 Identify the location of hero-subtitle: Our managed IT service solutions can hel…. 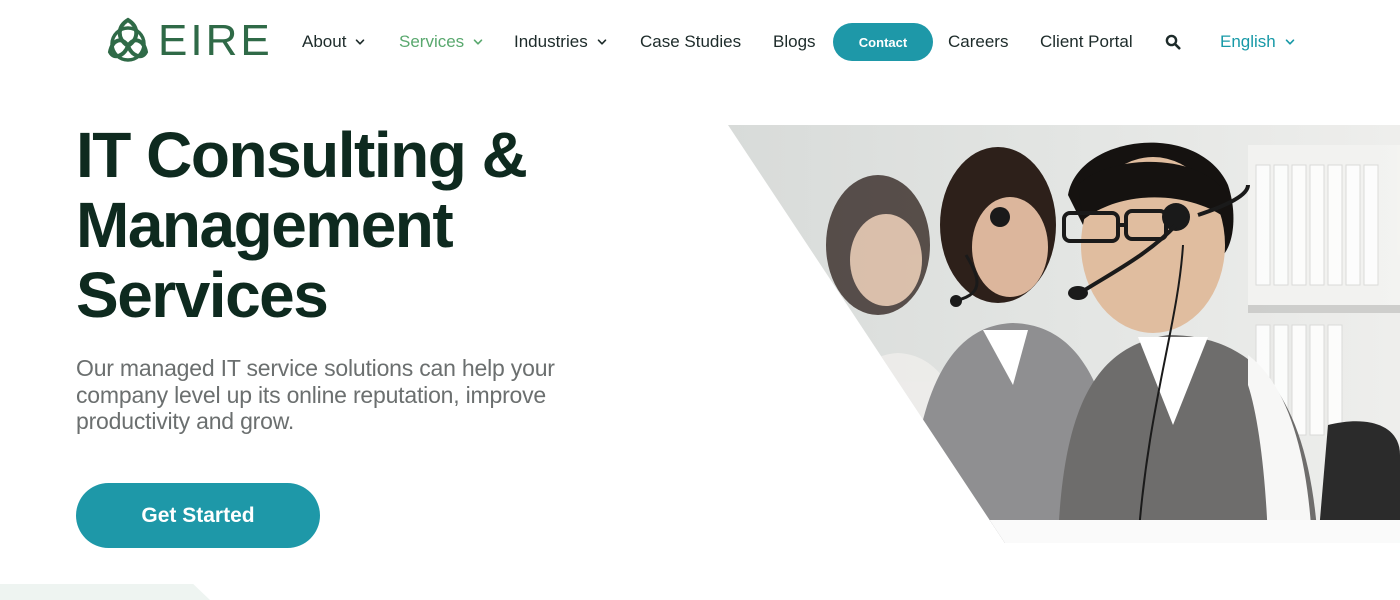
(356, 395).